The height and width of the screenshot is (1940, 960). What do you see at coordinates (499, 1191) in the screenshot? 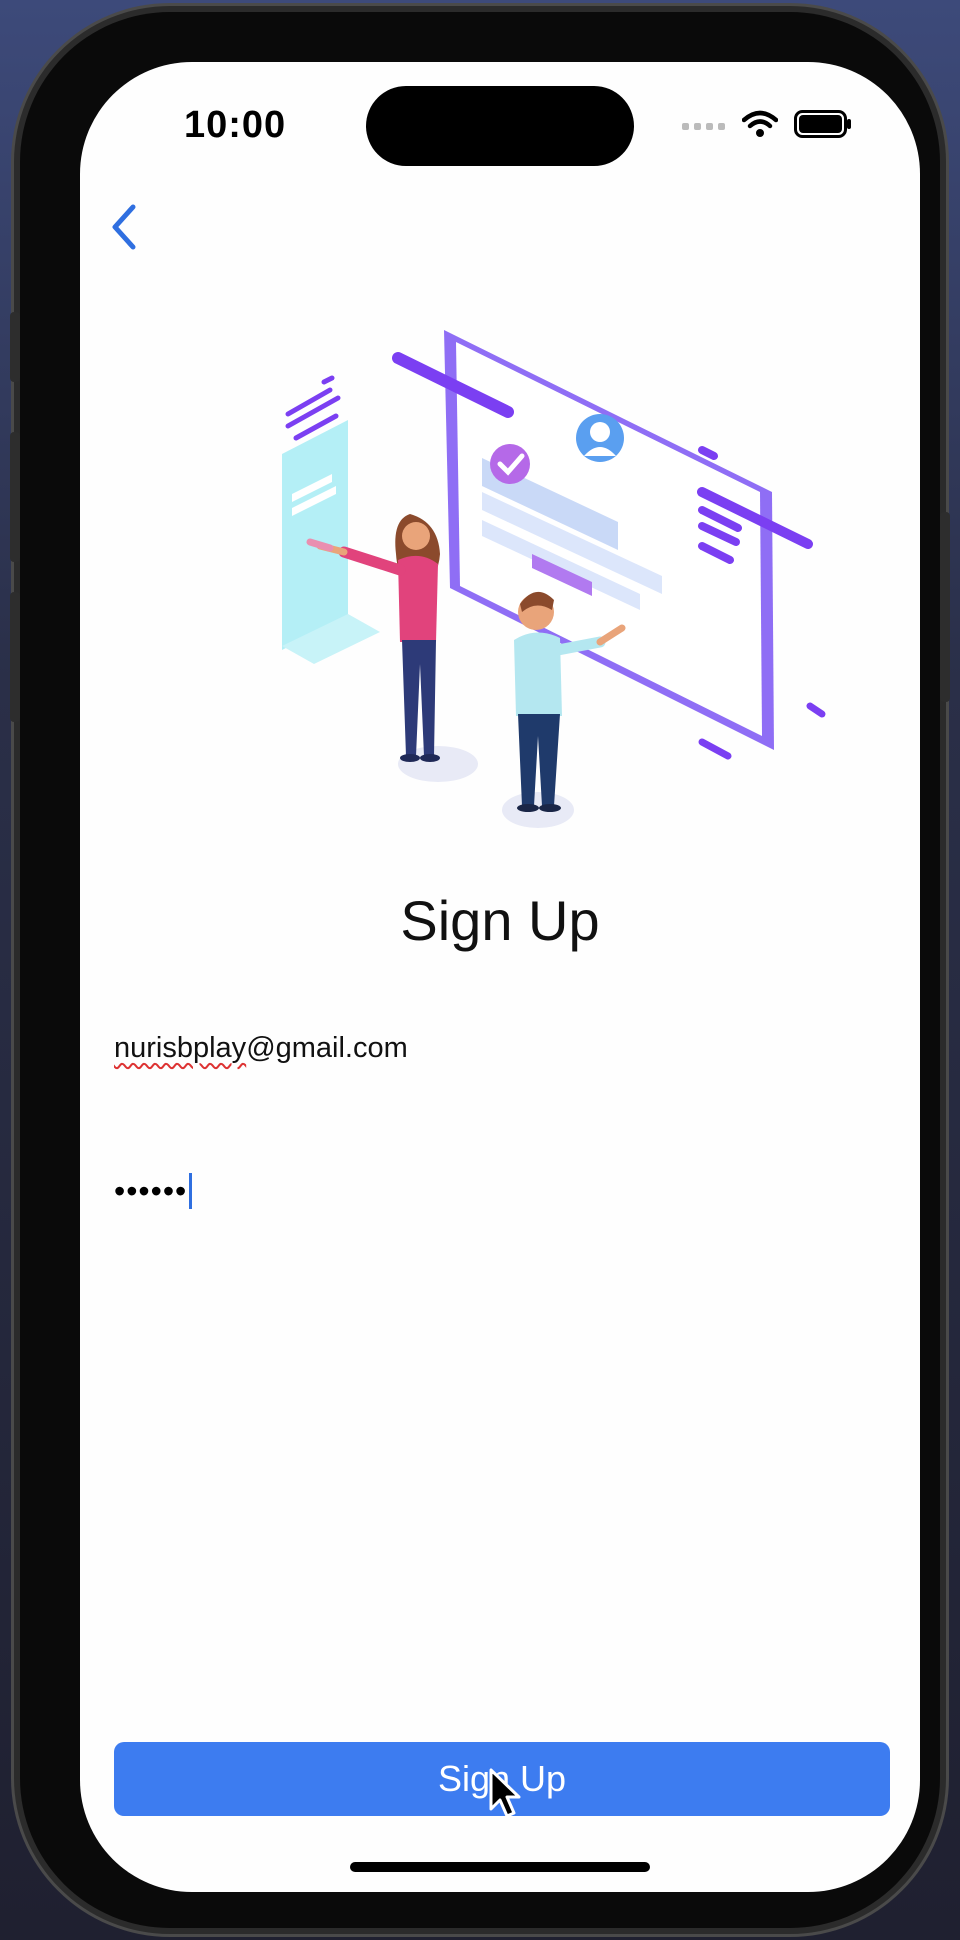
I see `password-field: ••••••` at bounding box center [499, 1191].